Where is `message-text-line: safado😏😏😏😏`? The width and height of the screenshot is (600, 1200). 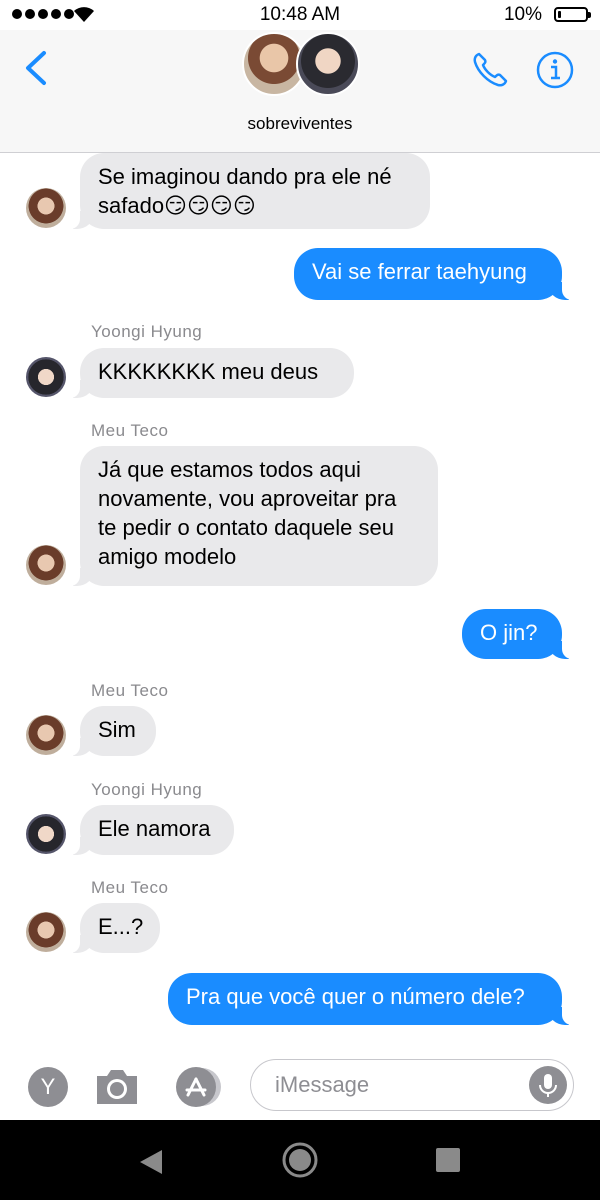 message-text-line: safado😏😏😏😏 is located at coordinates (177, 205).